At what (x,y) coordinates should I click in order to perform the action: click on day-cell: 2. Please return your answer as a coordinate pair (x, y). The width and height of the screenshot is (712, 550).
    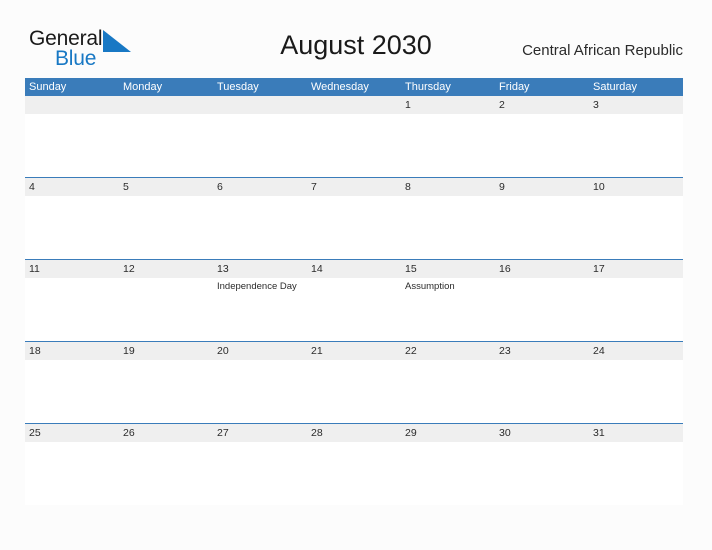
    Looking at the image, I should click on (542, 105).